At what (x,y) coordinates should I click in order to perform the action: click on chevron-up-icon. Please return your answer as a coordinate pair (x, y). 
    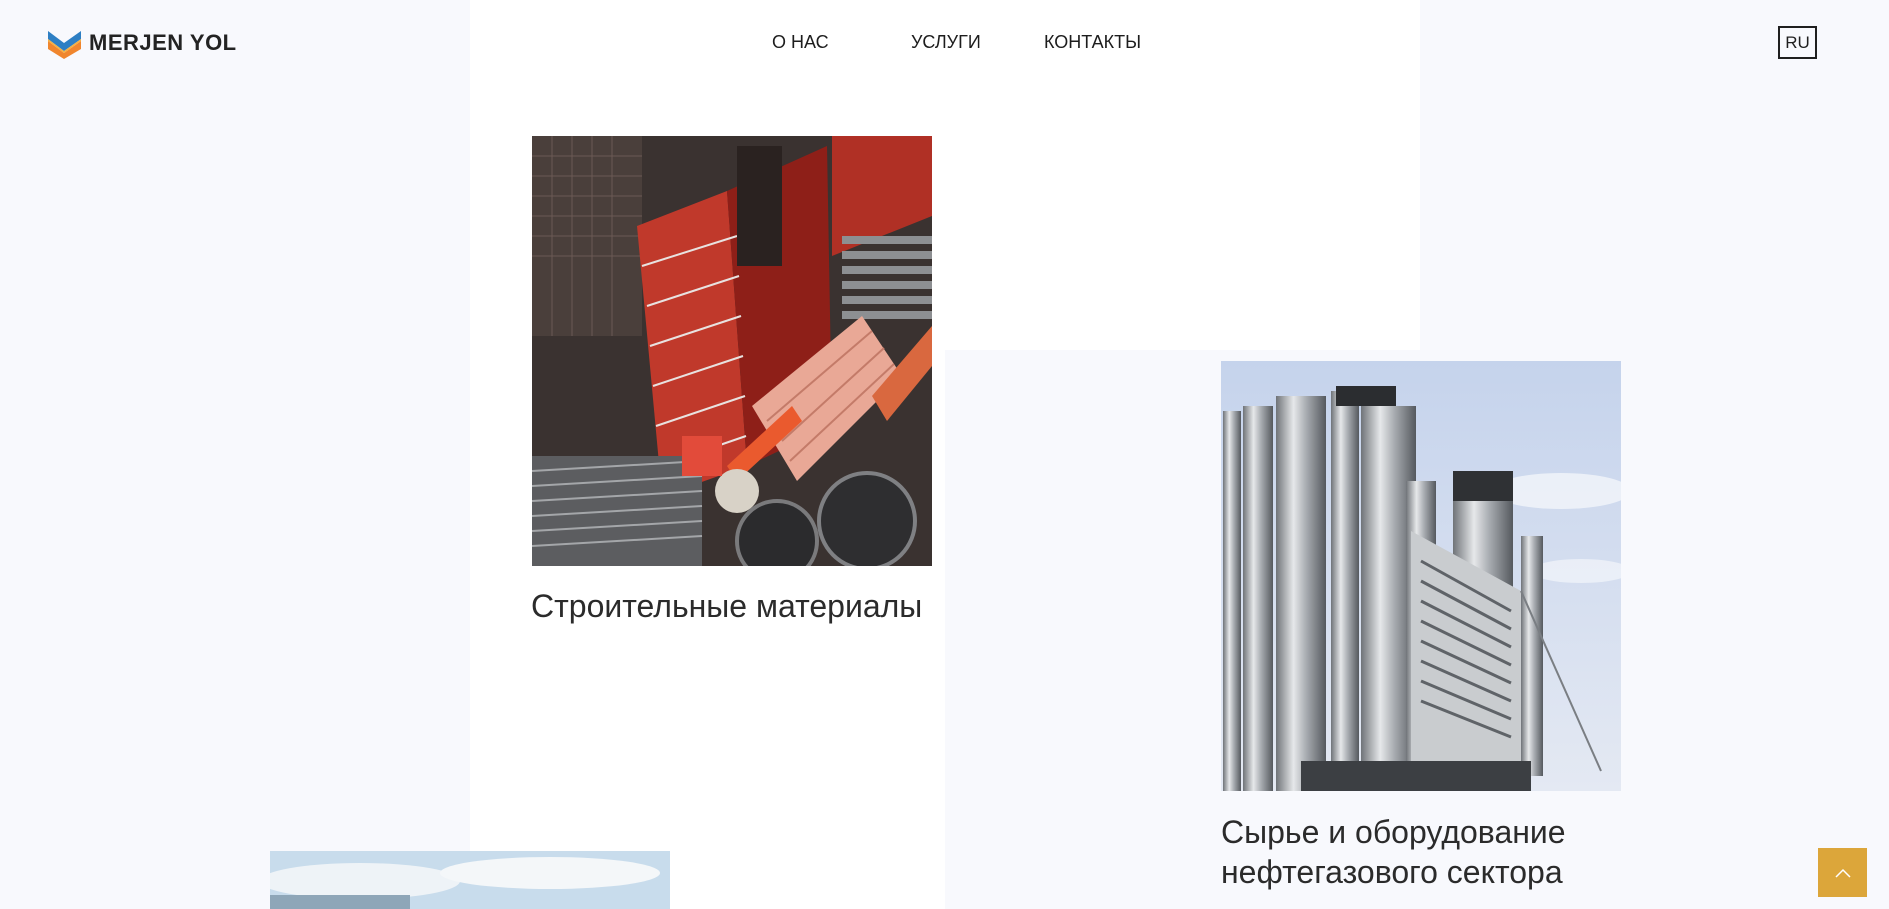
    Looking at the image, I should click on (1842, 873).